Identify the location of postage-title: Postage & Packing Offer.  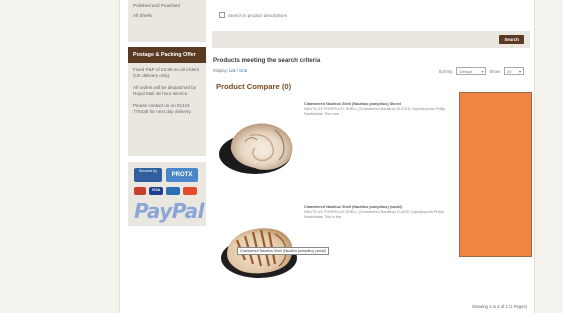
(167, 55).